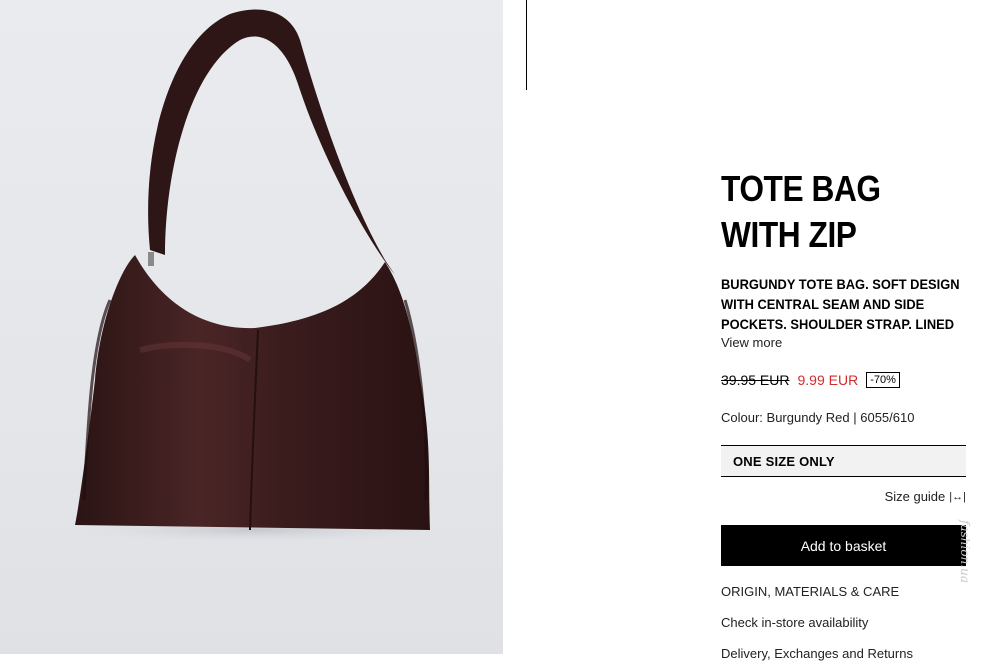 This screenshot has height=661, width=1000. What do you see at coordinates (818, 417) in the screenshot?
I see `colour-reference: Colour: Burgundy Red | 6055/610` at bounding box center [818, 417].